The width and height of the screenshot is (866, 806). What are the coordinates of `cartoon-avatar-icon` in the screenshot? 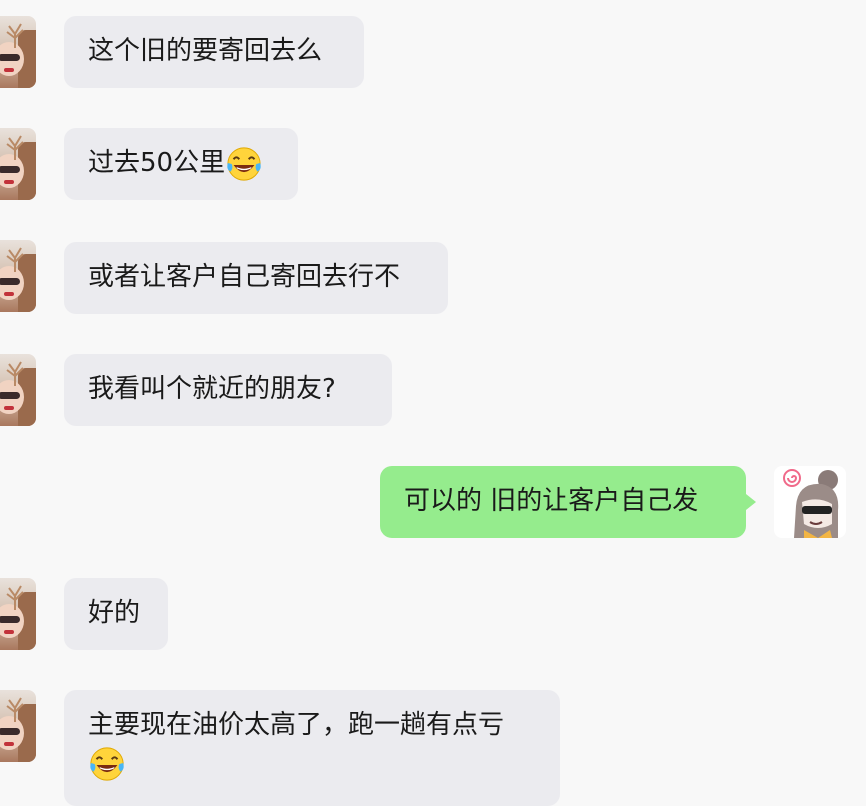 It's located at (811, 503).